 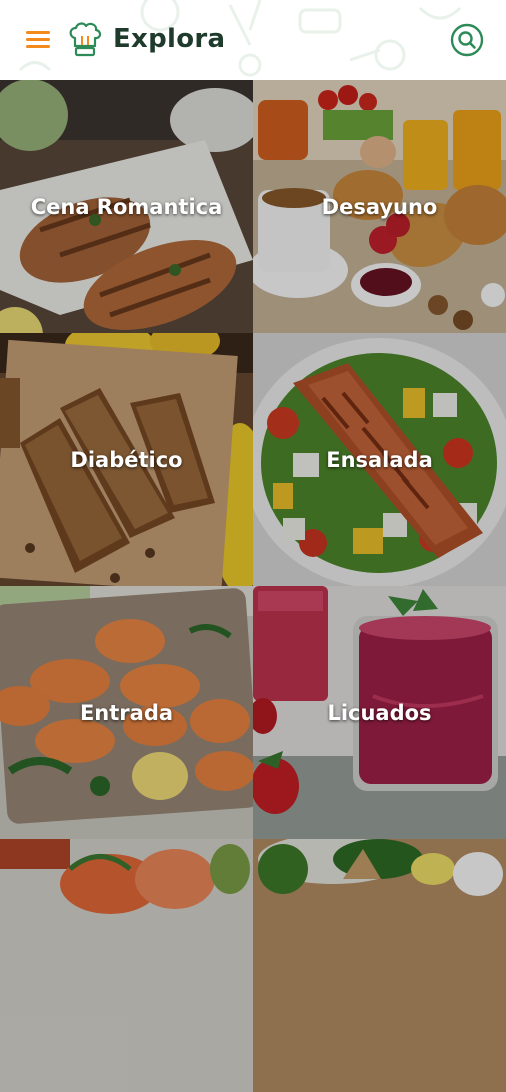 I want to click on category-tile-licuados: Licuados, so click(x=379, y=712).